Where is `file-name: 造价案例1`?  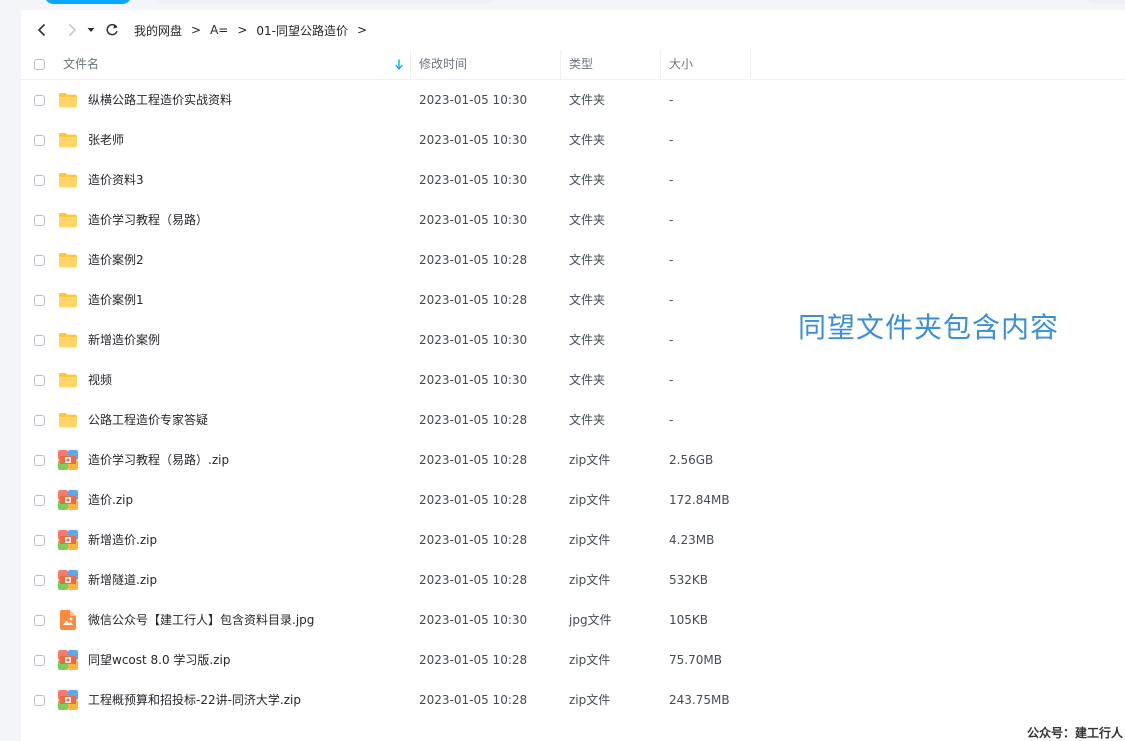 file-name: 造价案例1 is located at coordinates (116, 300).